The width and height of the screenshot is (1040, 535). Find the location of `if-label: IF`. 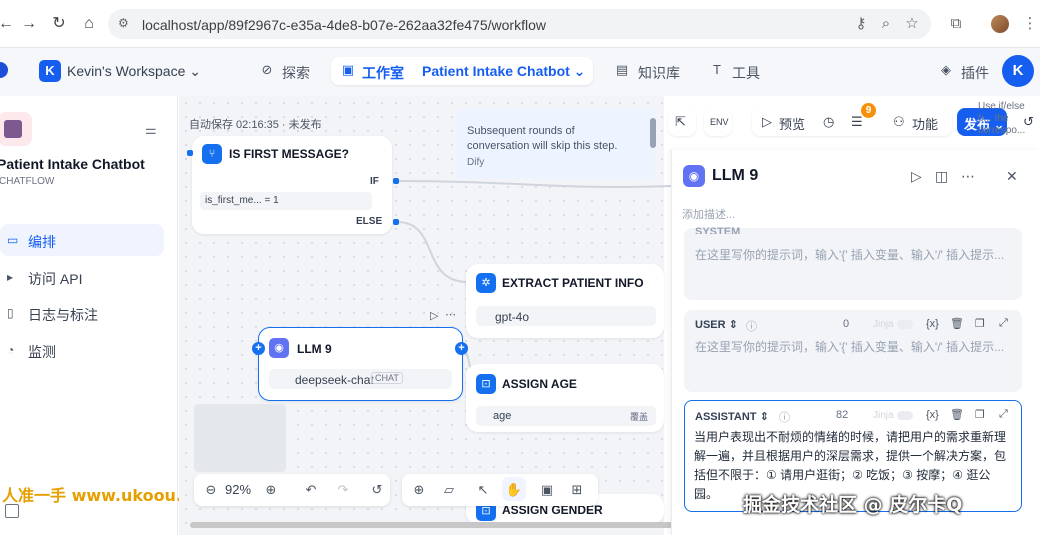

if-label: IF is located at coordinates (374, 181).